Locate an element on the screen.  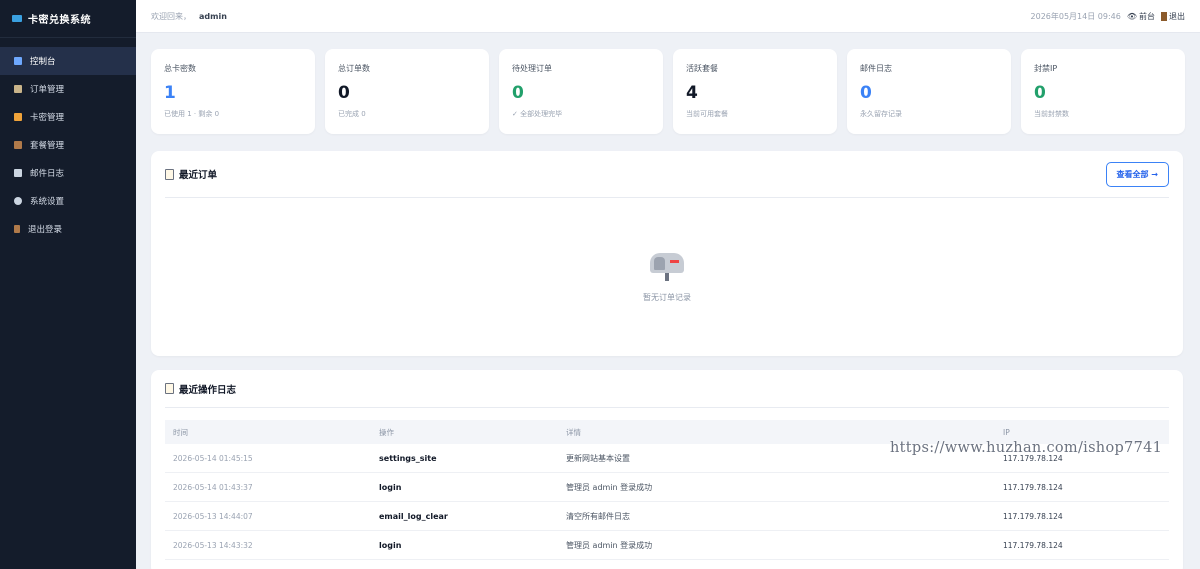
cell-time: 2026-05-14 01:45:15 is located at coordinates (213, 458).